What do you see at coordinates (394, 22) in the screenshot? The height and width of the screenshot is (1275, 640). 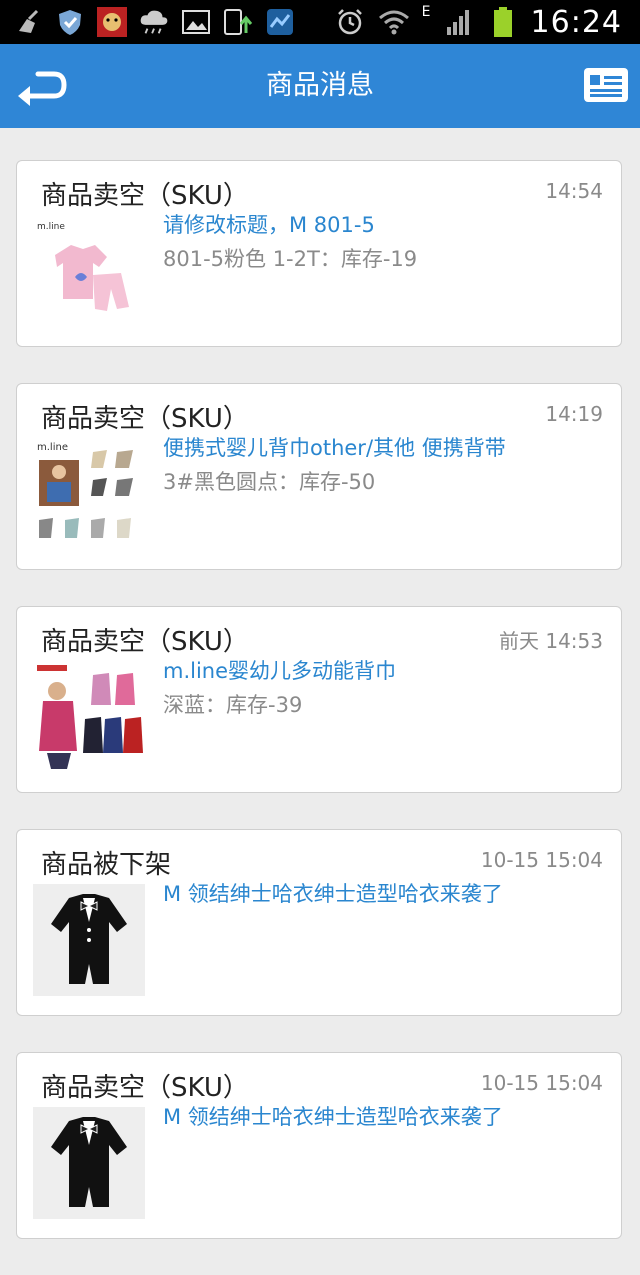 I see `wifi-icon` at bounding box center [394, 22].